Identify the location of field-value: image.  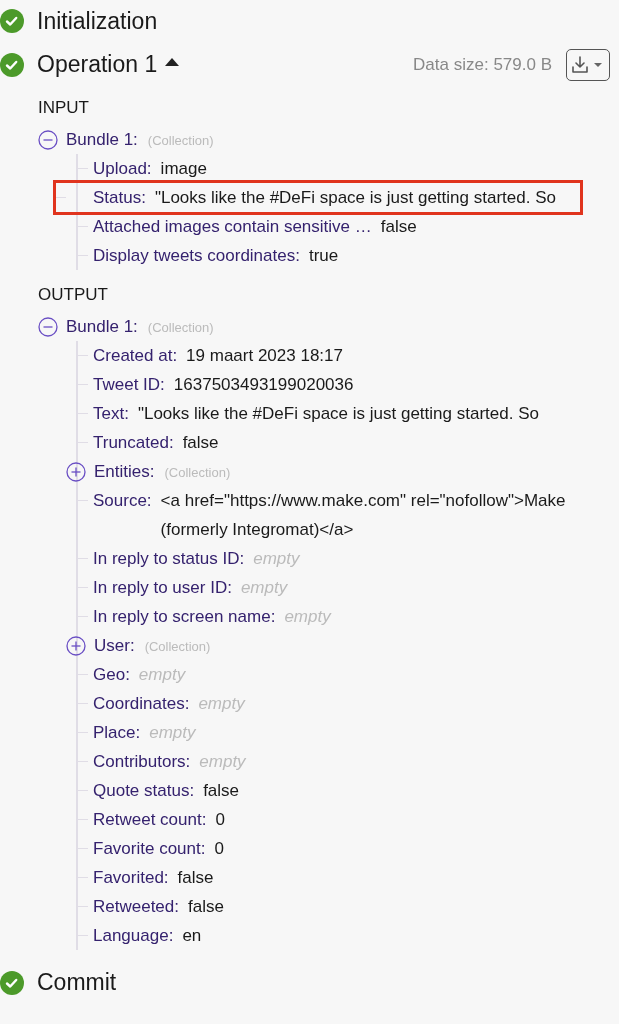
(183, 169).